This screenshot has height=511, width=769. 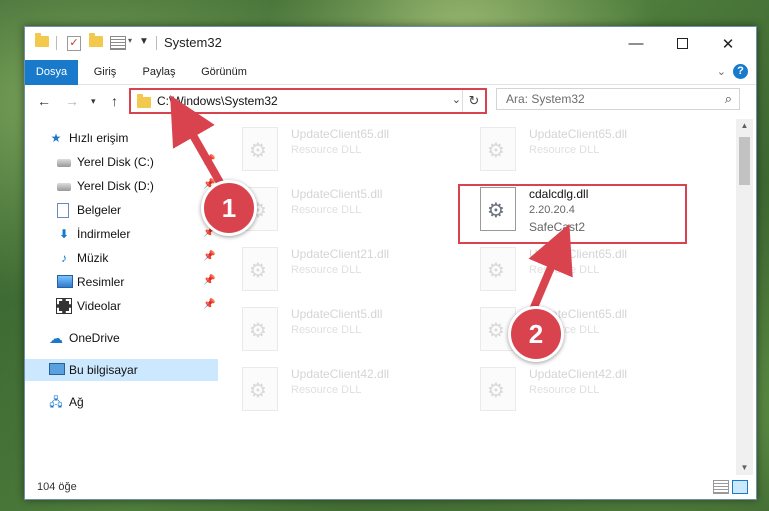 What do you see at coordinates (229, 208) in the screenshot?
I see `step-badge-1: 1` at bounding box center [229, 208].